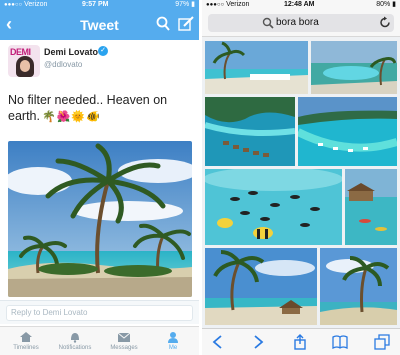 Image resolution: width=400 pixels, height=355 pixels. I want to click on tweet-text: No filter needed.. Heaven on earth., so click(88, 108).